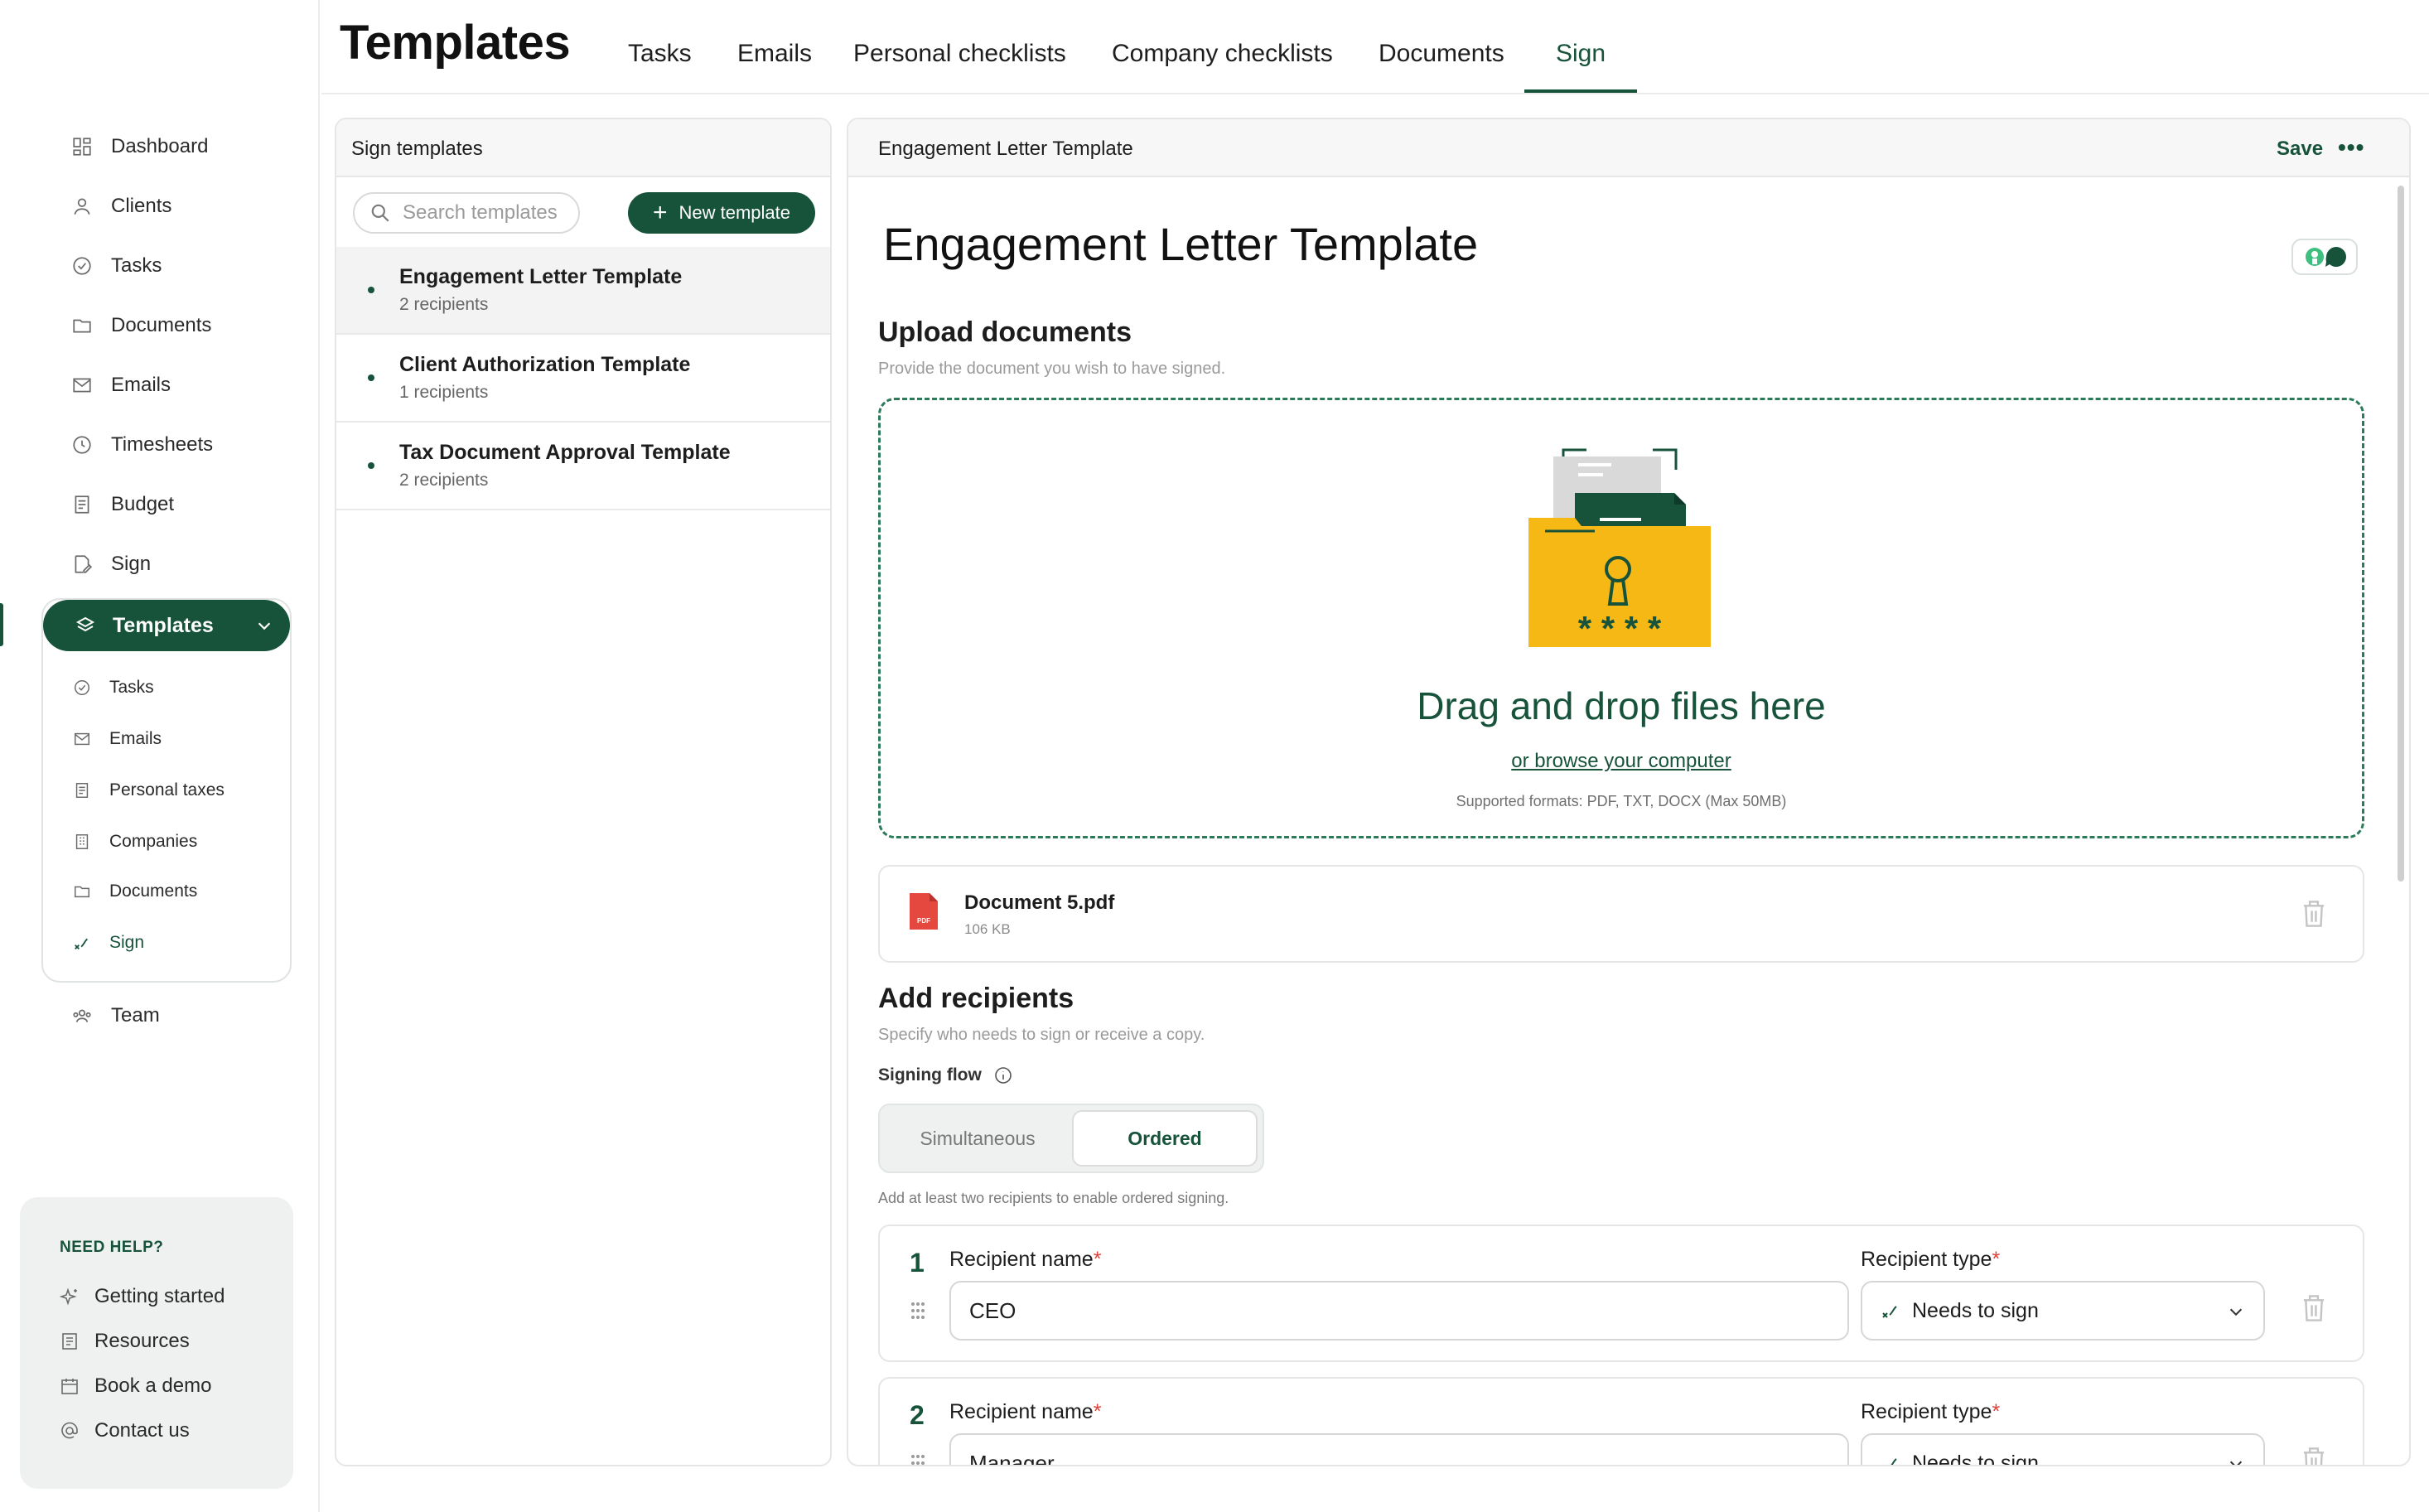 This screenshot has width=2429, height=1512. I want to click on tab-documents: Documents, so click(1441, 54).